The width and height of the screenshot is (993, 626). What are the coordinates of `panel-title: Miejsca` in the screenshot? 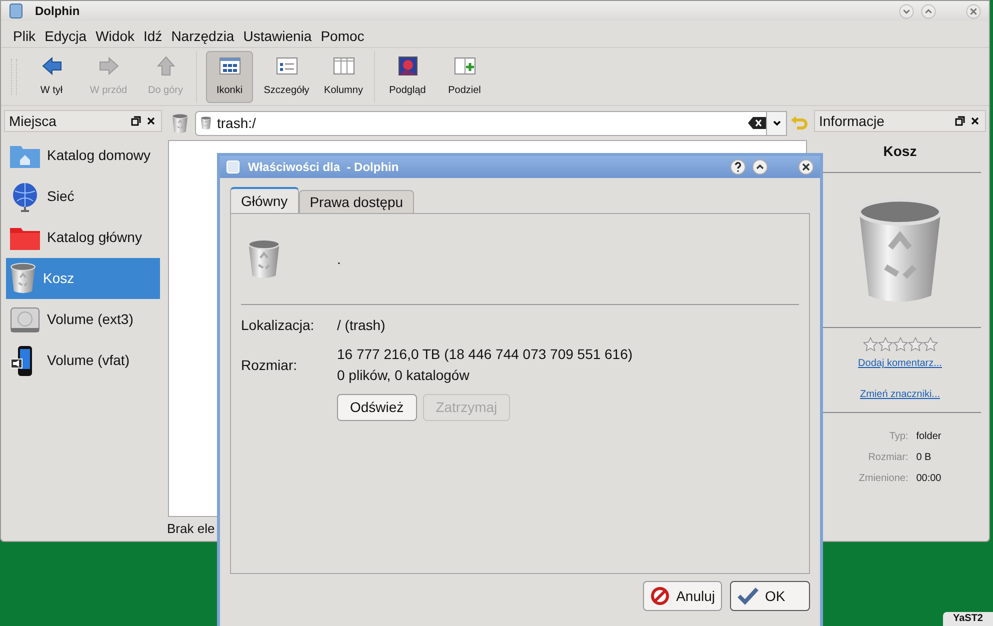 It's located at (33, 121).